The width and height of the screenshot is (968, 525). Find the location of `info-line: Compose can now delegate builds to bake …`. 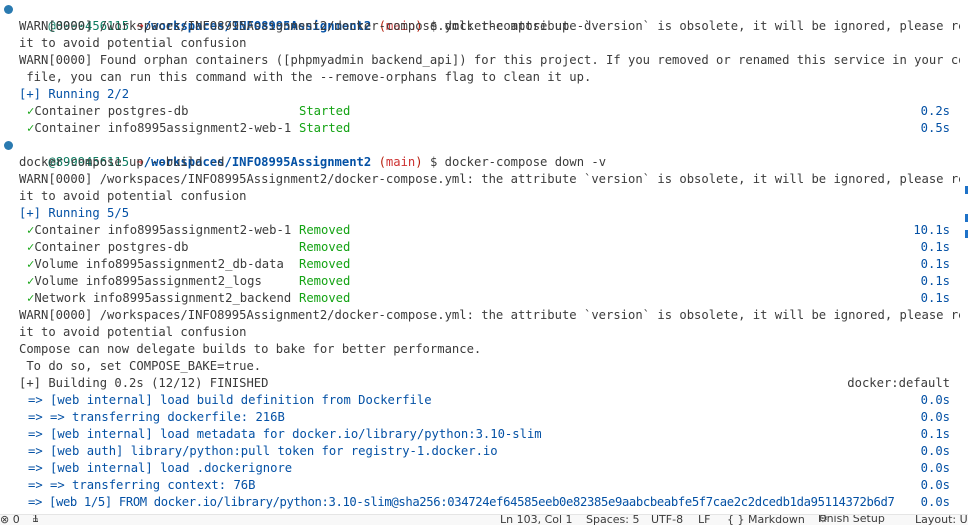

info-line: Compose can now delegate builds to bake … is located at coordinates (250, 349).